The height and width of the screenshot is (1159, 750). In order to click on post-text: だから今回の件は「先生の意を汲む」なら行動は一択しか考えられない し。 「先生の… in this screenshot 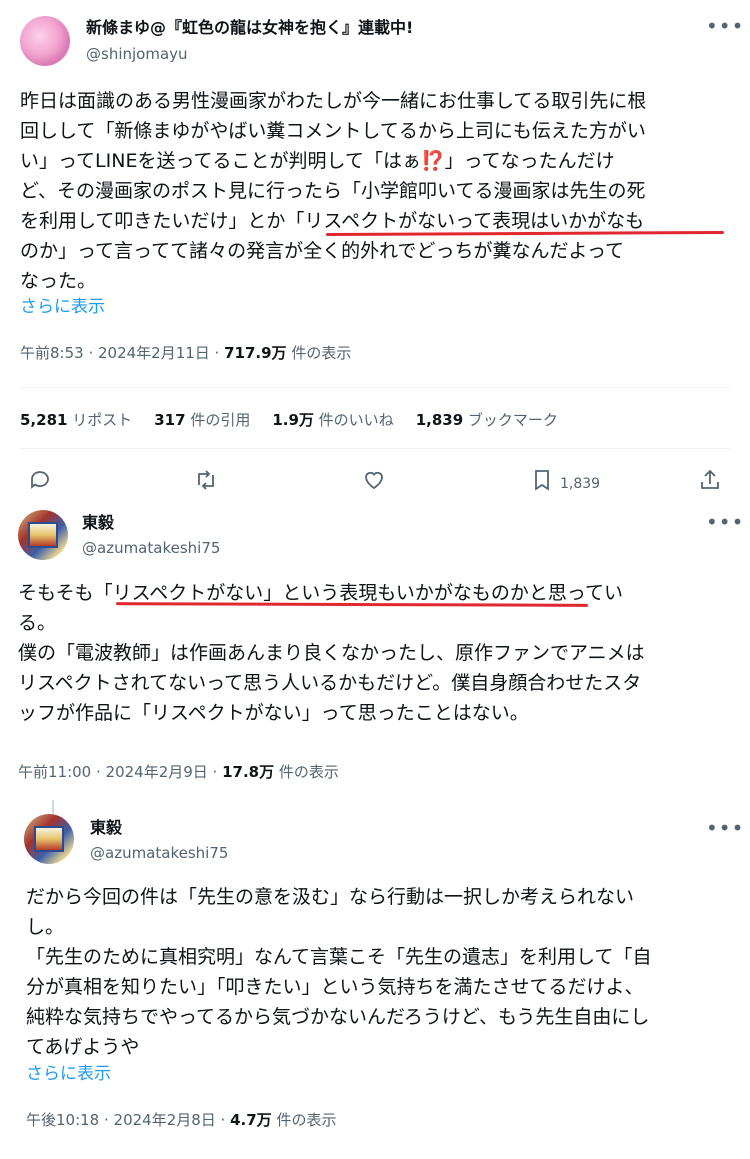, I will do `click(339, 972)`.